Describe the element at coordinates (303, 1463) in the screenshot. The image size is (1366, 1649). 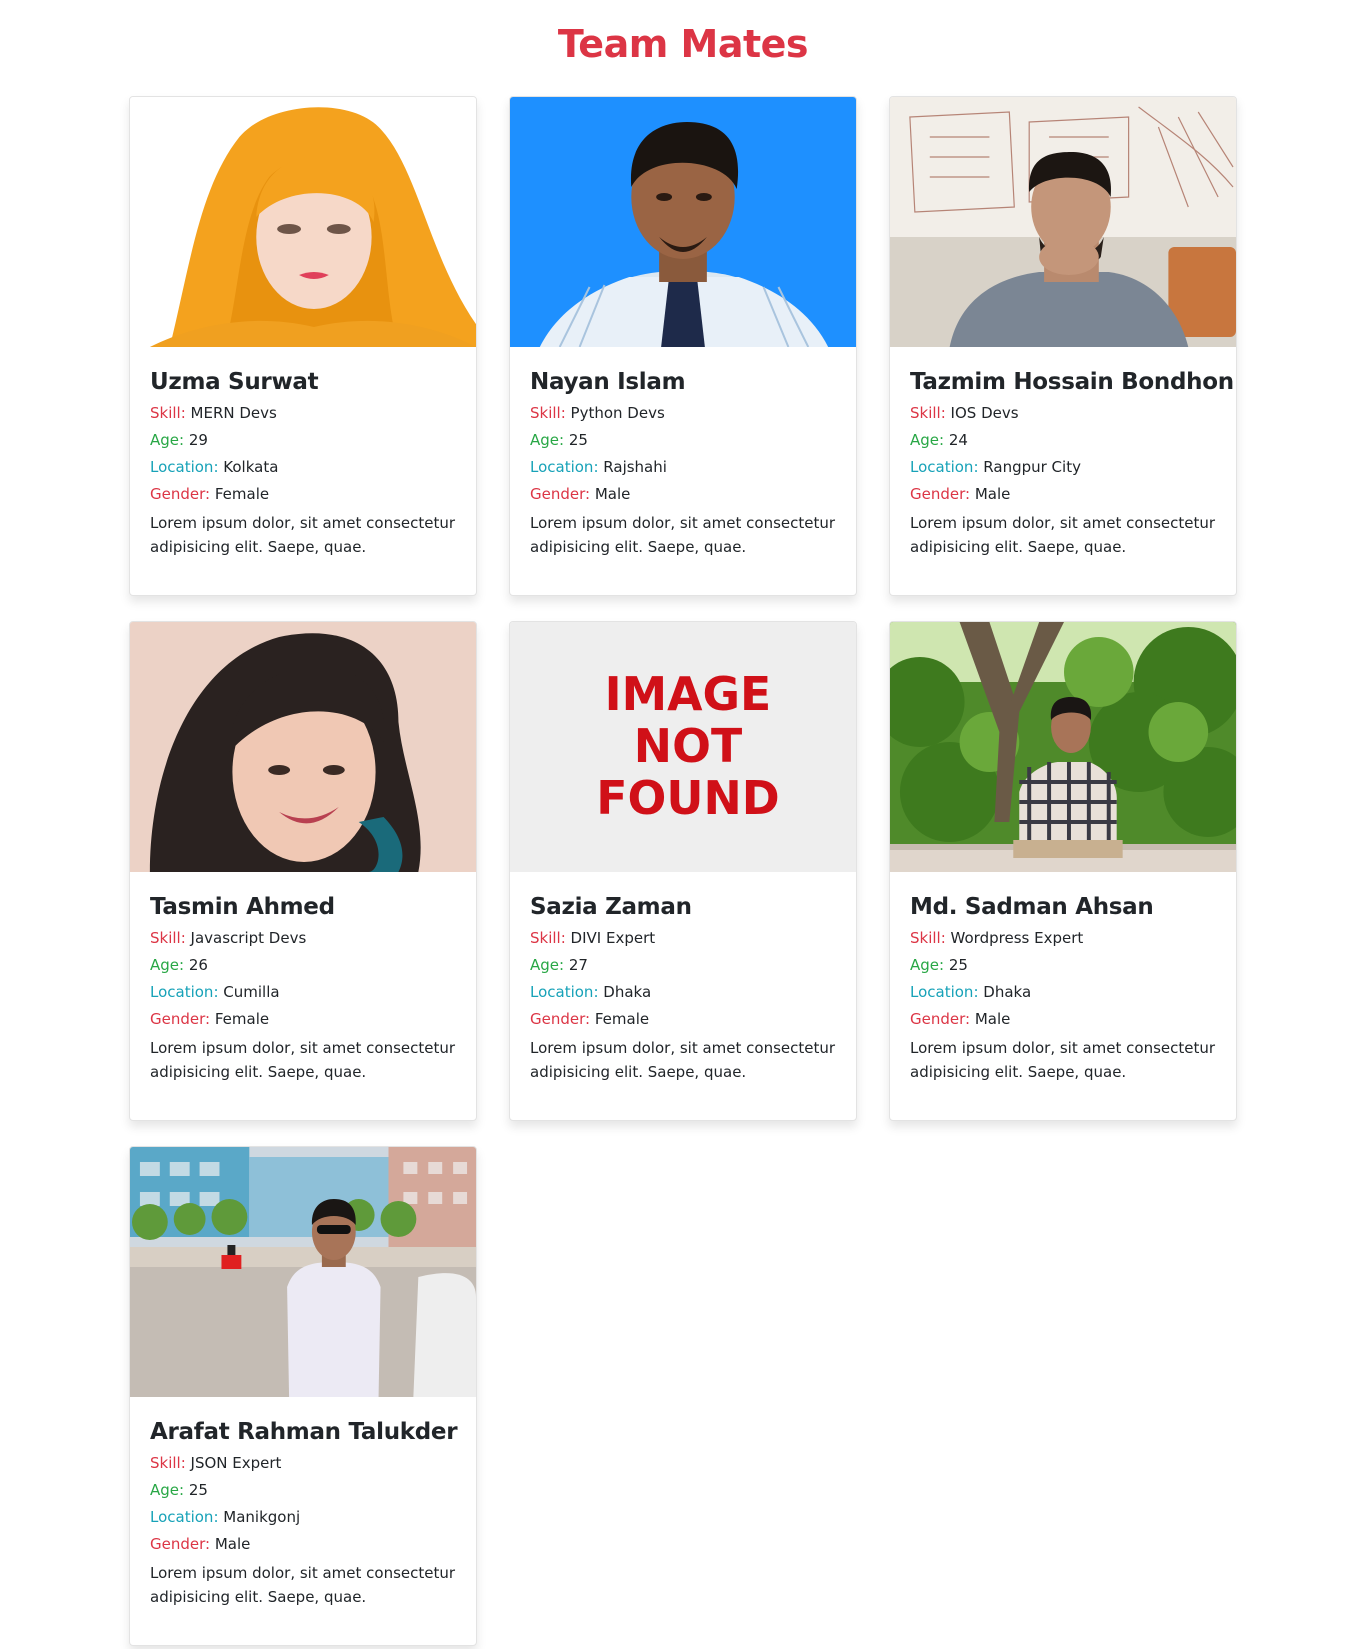
I see `member-skill: Skill: JSON Expert` at that location.